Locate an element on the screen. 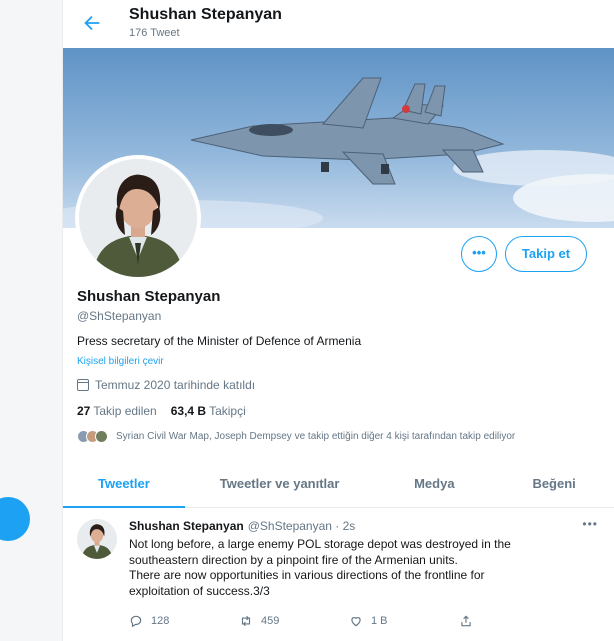 The image size is (614, 641). like-icon is located at coordinates (356, 622).